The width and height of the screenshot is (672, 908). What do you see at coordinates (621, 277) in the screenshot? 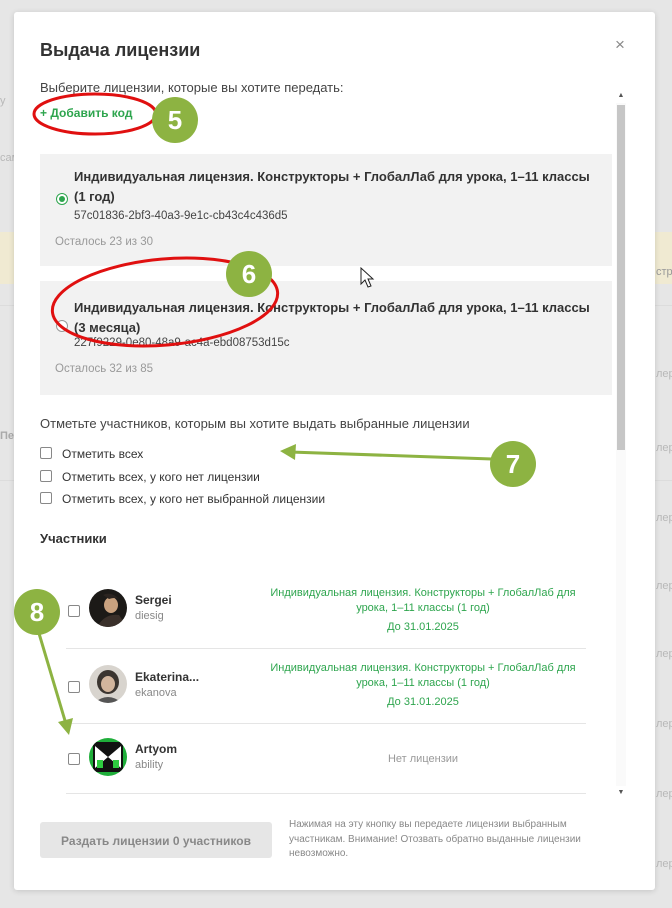
I see `scrollbar-thumb` at bounding box center [621, 277].